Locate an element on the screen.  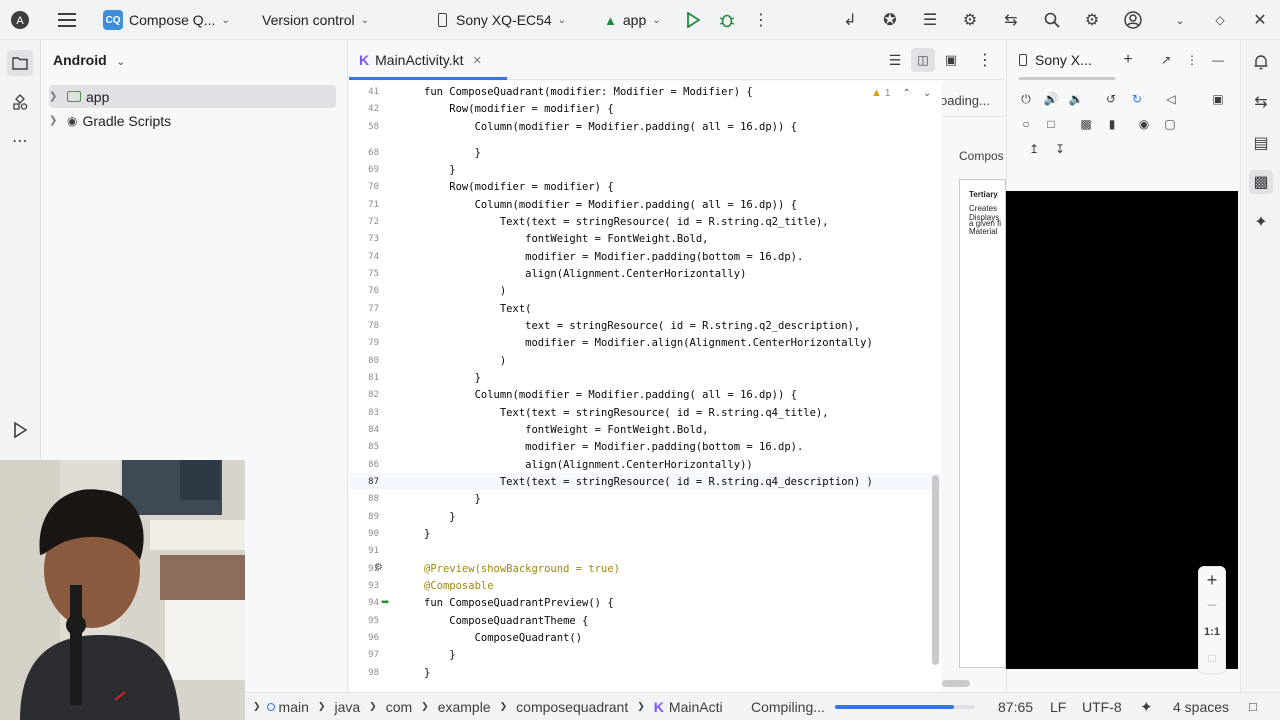
project-view-selector: Android ⌄ is located at coordinates (89, 60).